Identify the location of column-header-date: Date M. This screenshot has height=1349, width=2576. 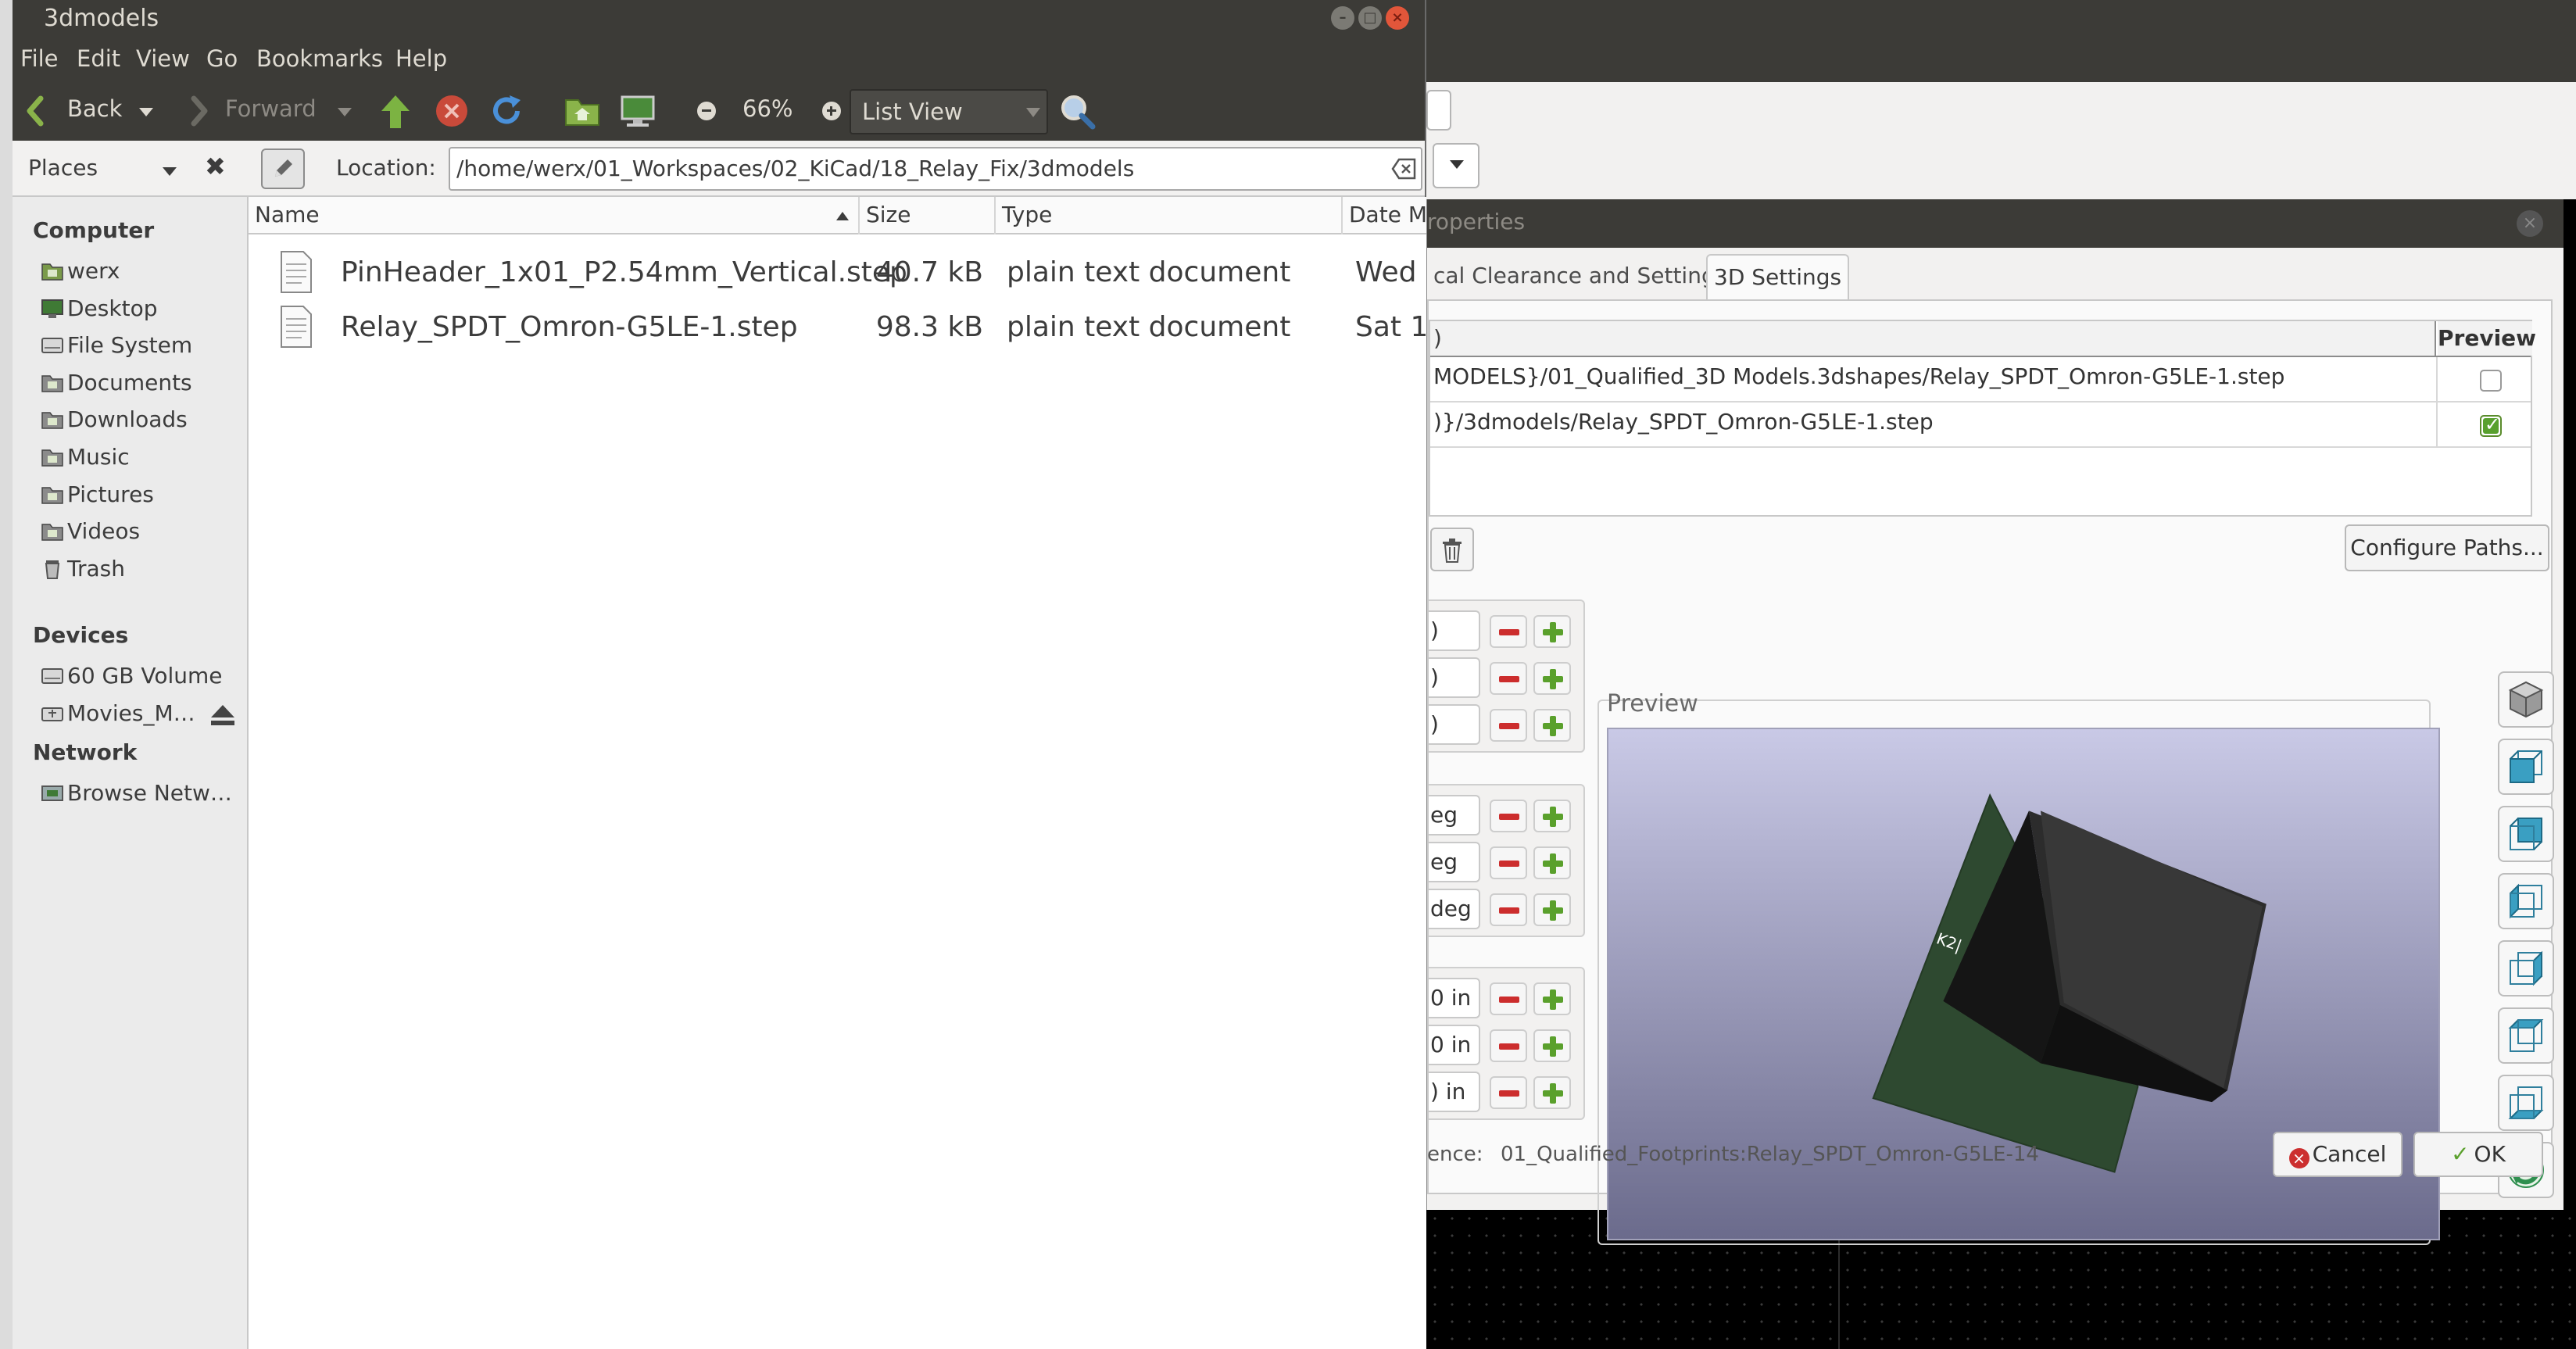
(1421, 215).